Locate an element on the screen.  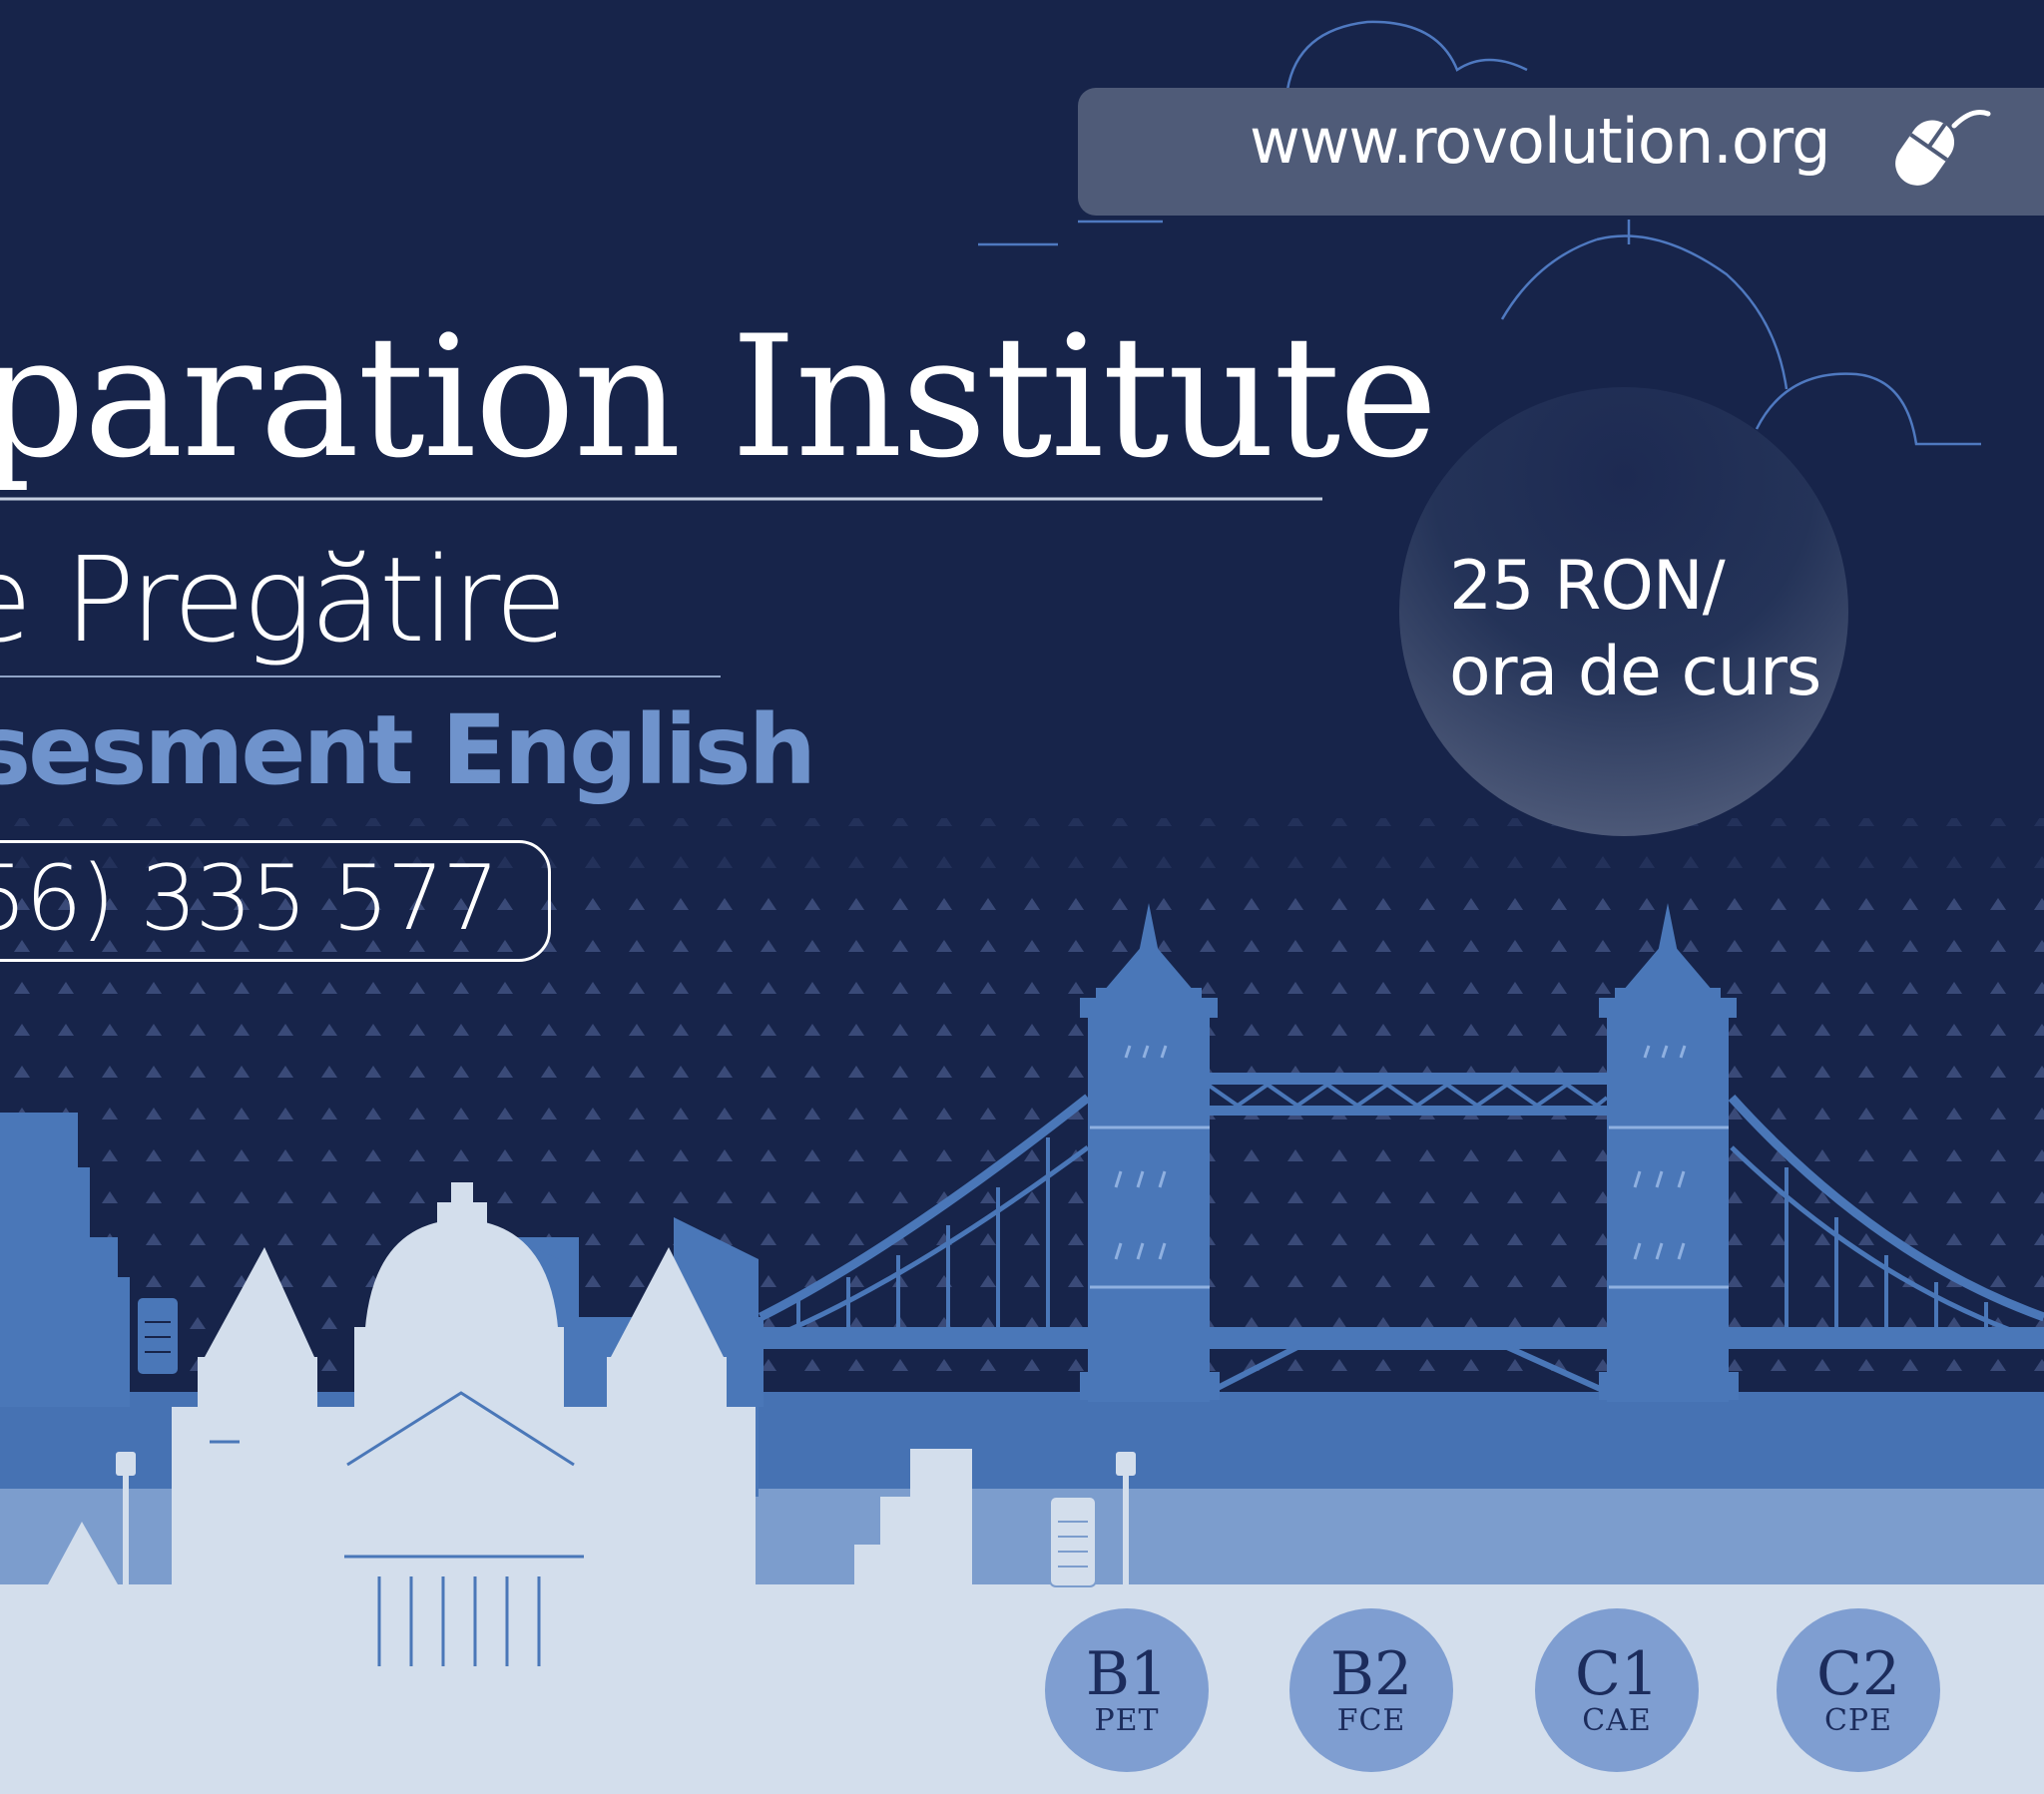
computer-mouse-icon is located at coordinates (1943, 148).